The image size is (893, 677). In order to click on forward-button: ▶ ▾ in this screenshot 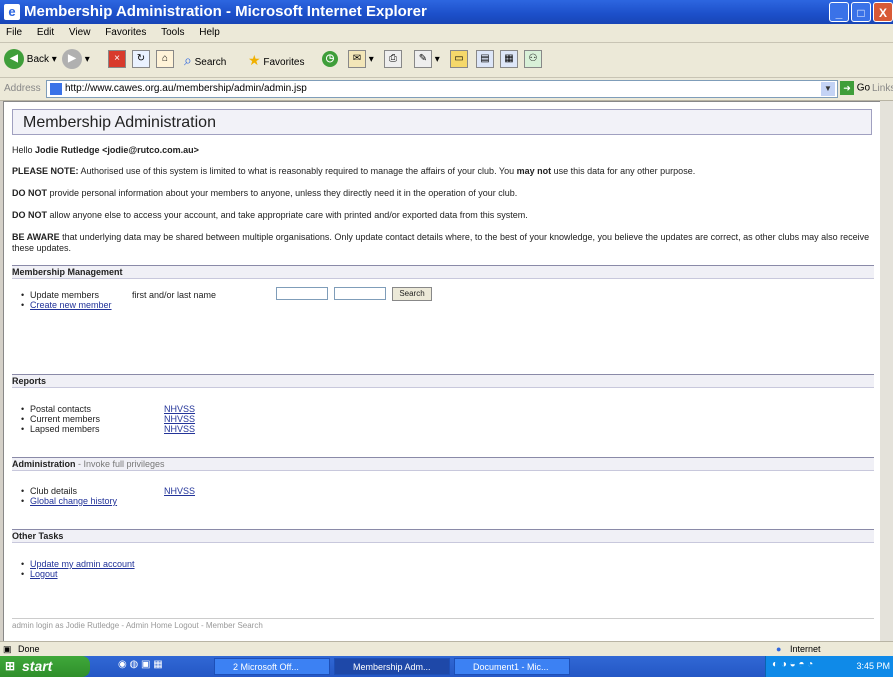, I will do `click(76, 60)`.